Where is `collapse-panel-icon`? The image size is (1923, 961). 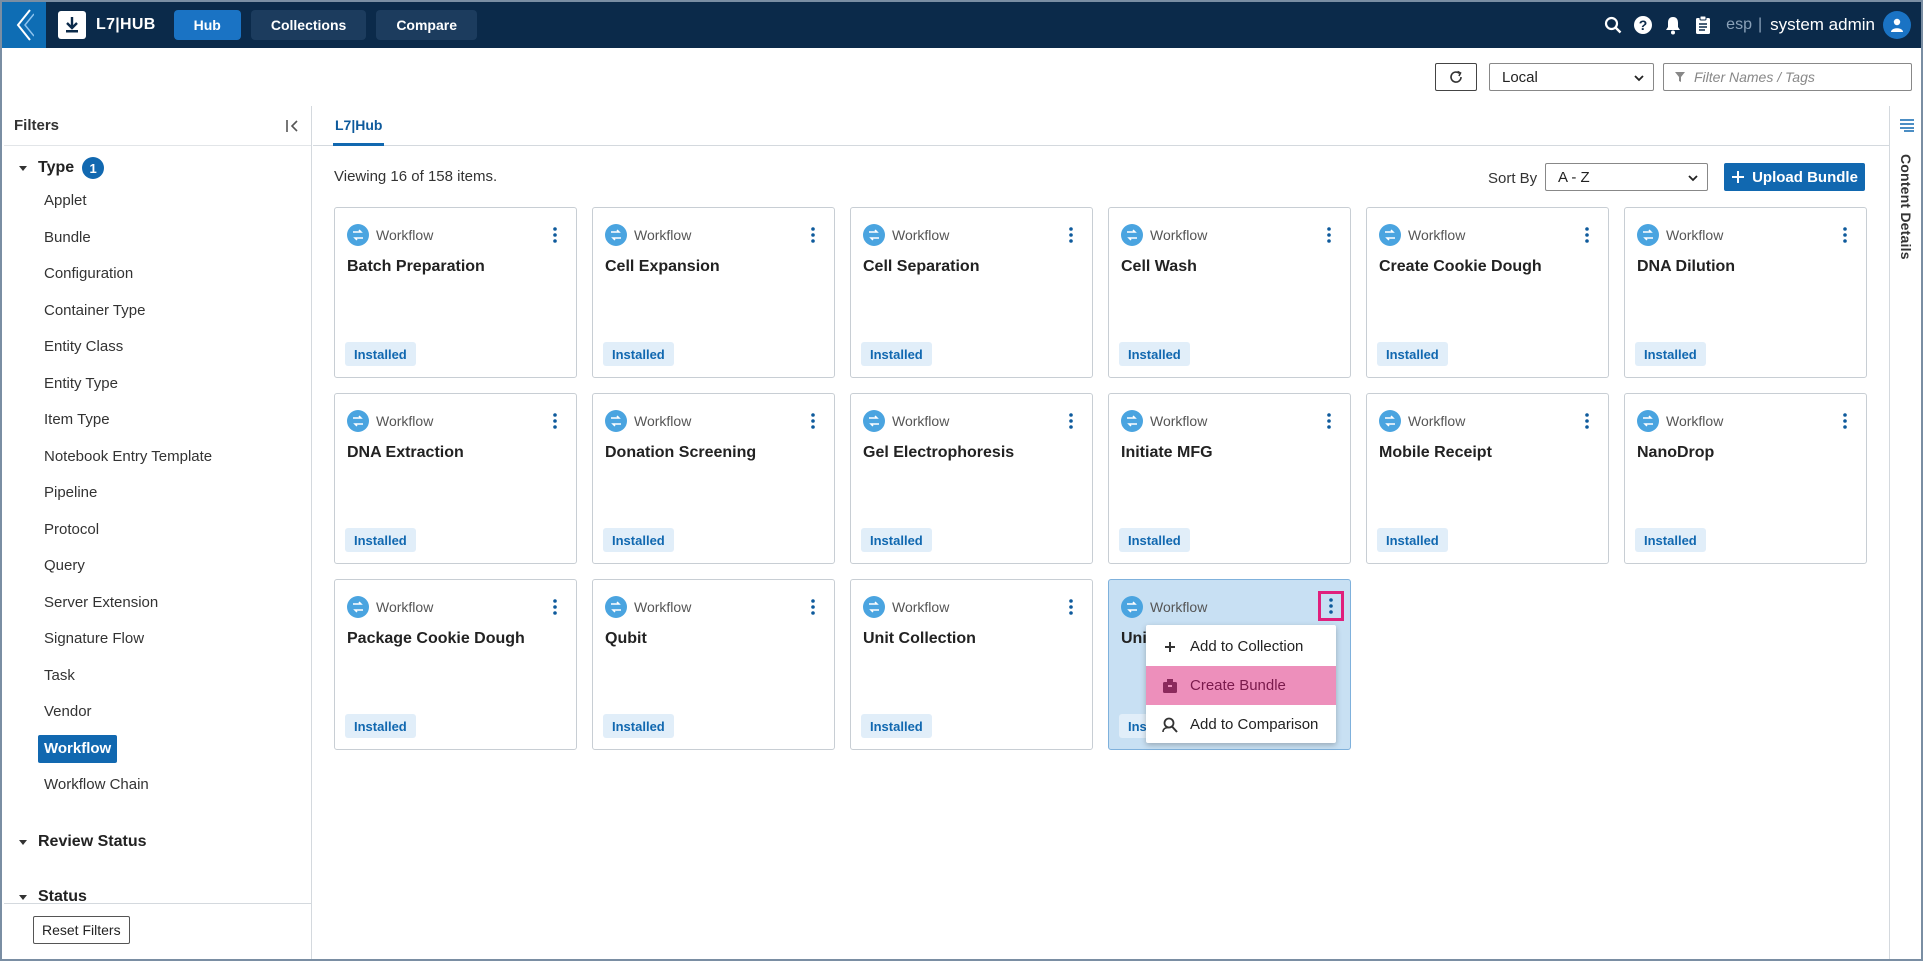
collapse-panel-icon is located at coordinates (293, 126).